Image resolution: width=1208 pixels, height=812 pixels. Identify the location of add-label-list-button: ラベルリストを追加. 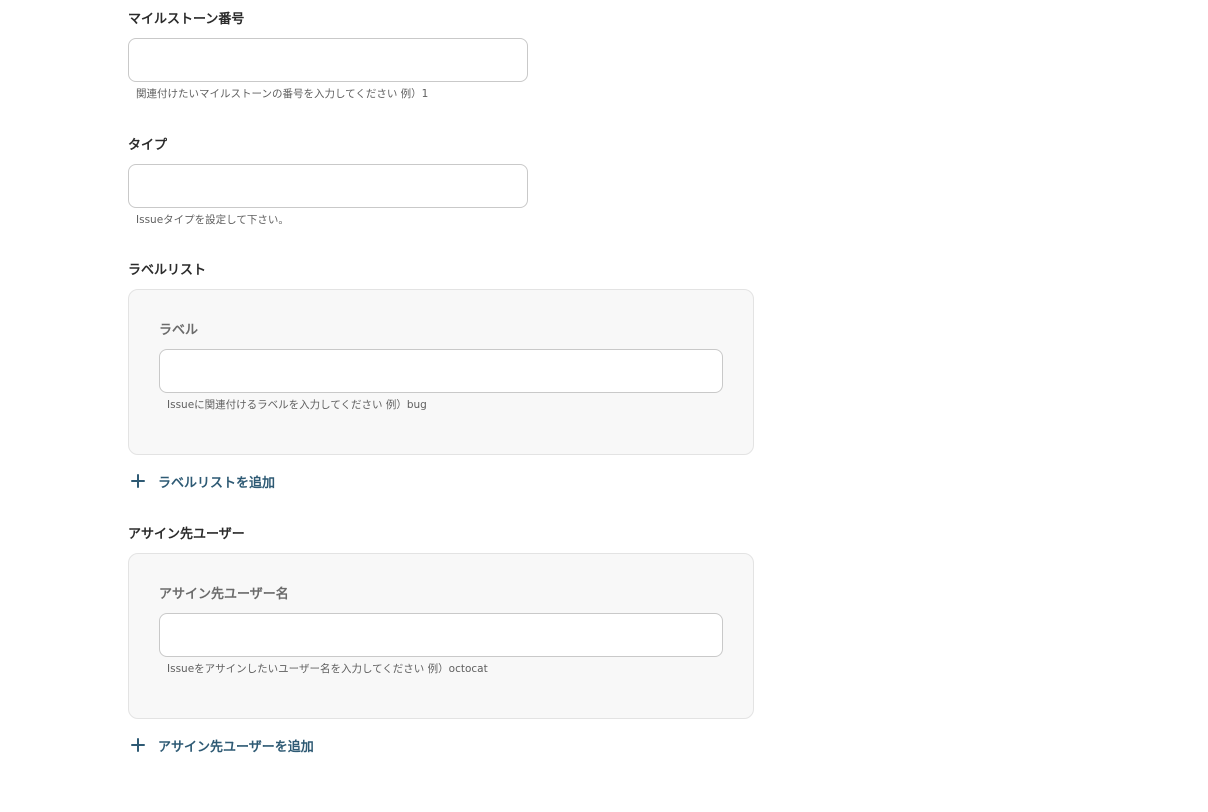
(201, 481).